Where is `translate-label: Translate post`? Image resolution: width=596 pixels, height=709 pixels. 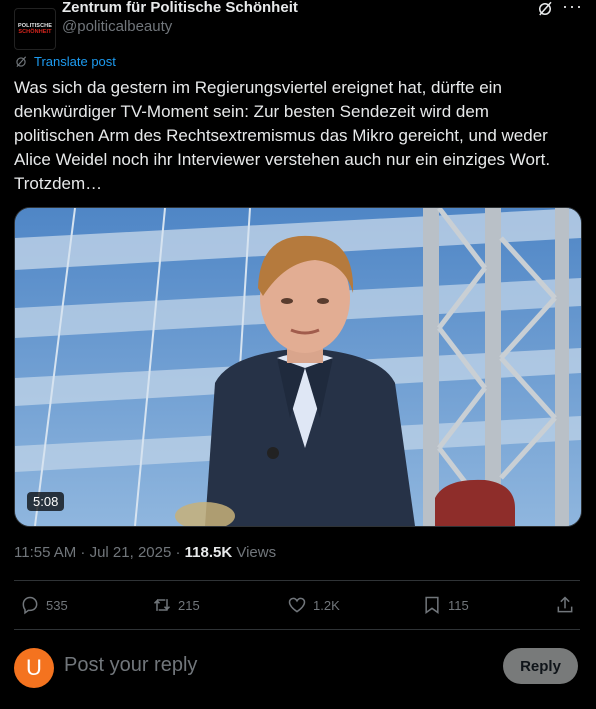
translate-label: Translate post is located at coordinates (75, 61).